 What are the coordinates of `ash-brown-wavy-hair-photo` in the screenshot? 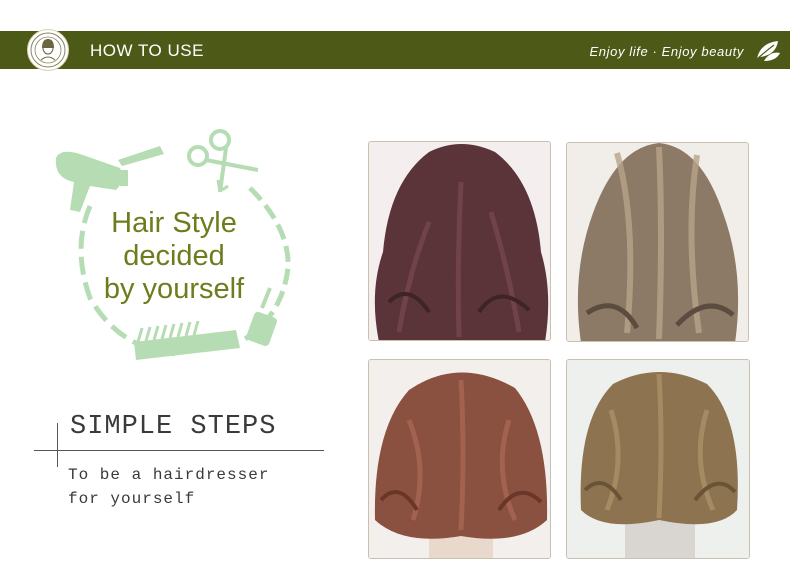 It's located at (657, 242).